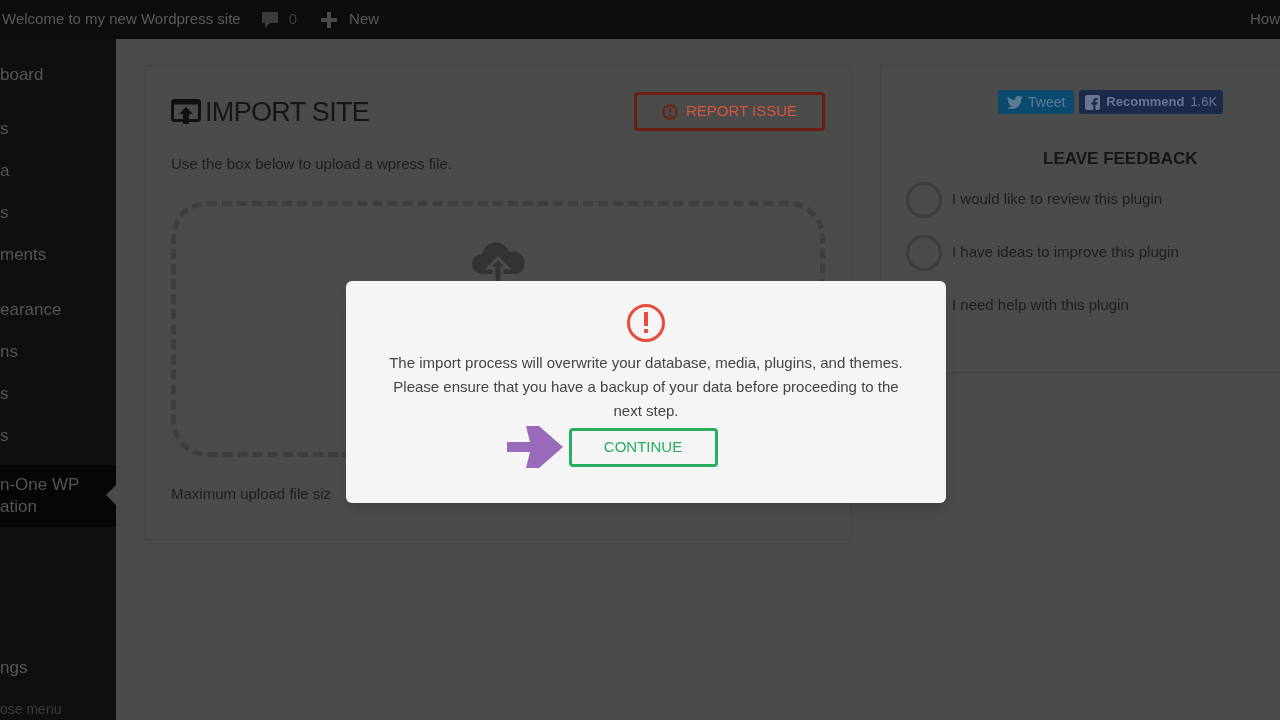 The width and height of the screenshot is (1280, 720). Describe the element at coordinates (269, 19) in the screenshot. I see `comment-icon` at that location.